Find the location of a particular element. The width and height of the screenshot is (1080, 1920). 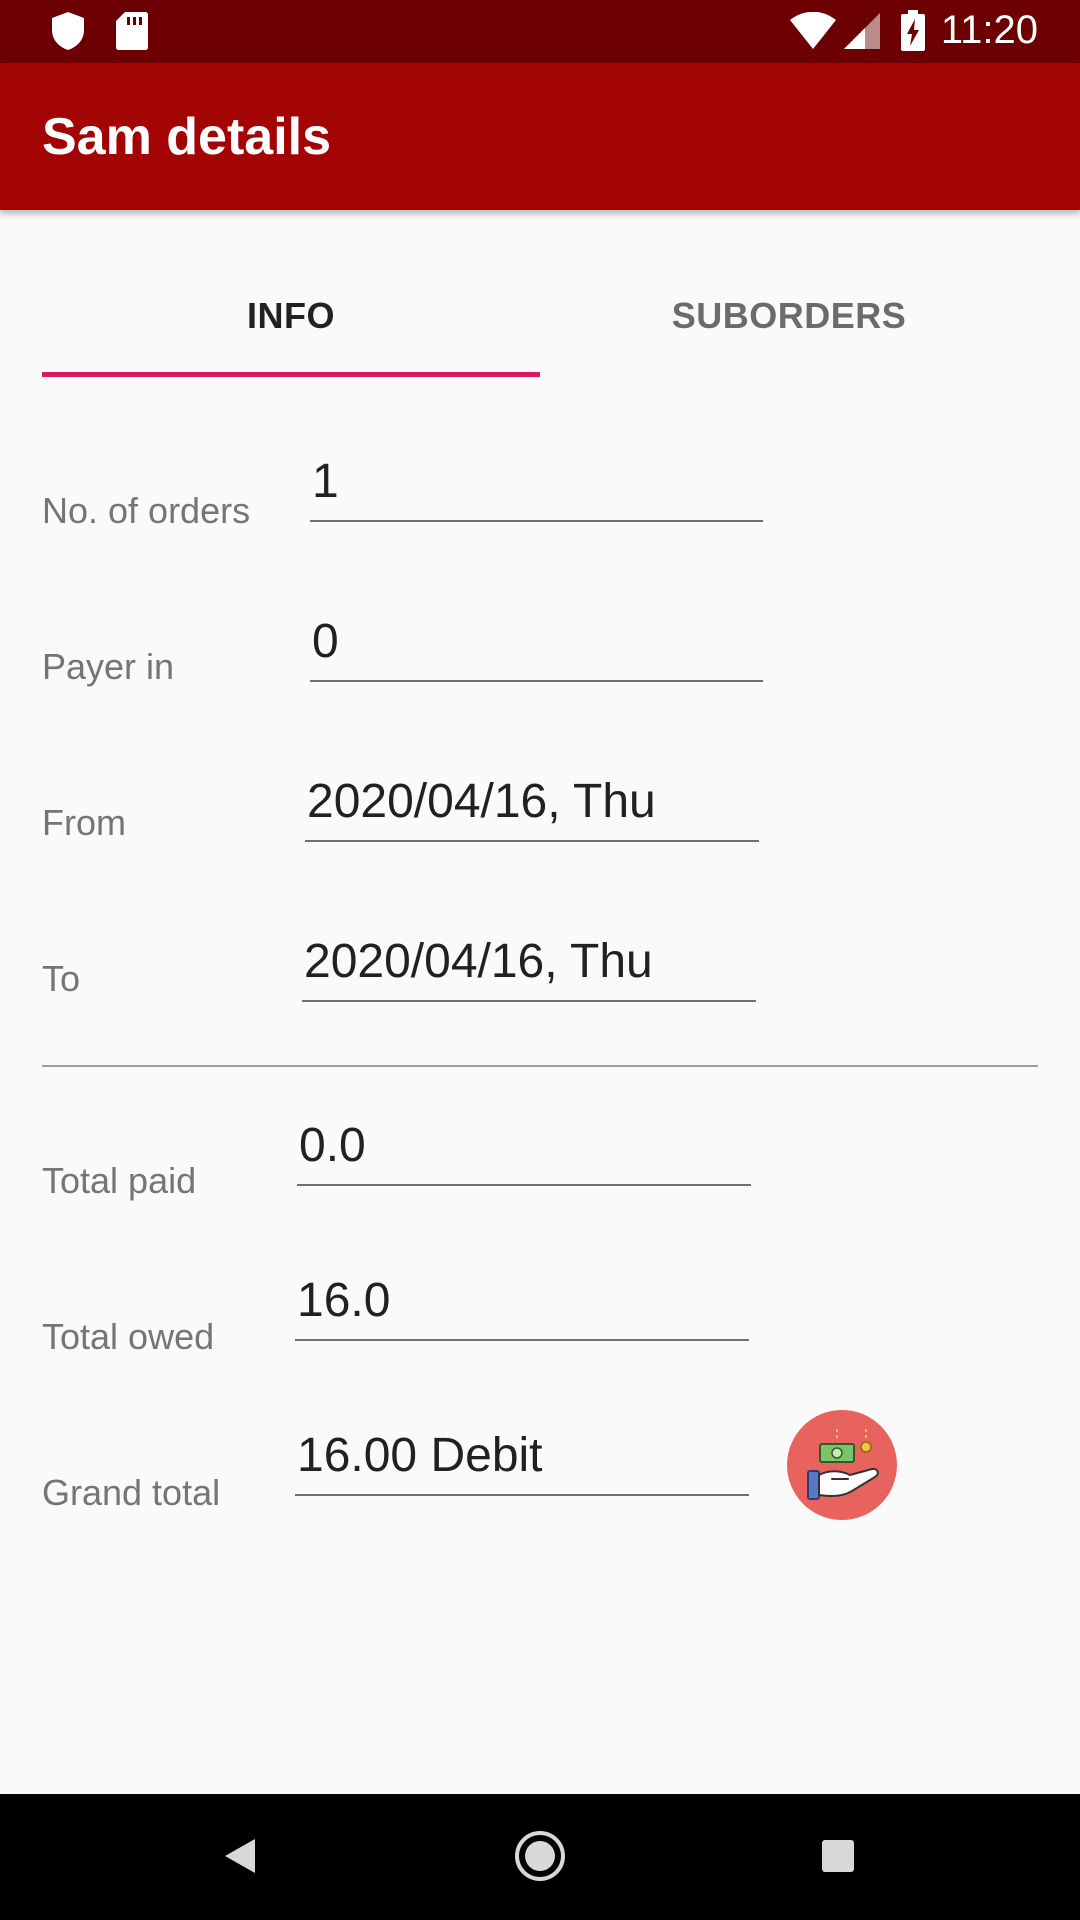

status-time: 11:20 is located at coordinates (989, 30).